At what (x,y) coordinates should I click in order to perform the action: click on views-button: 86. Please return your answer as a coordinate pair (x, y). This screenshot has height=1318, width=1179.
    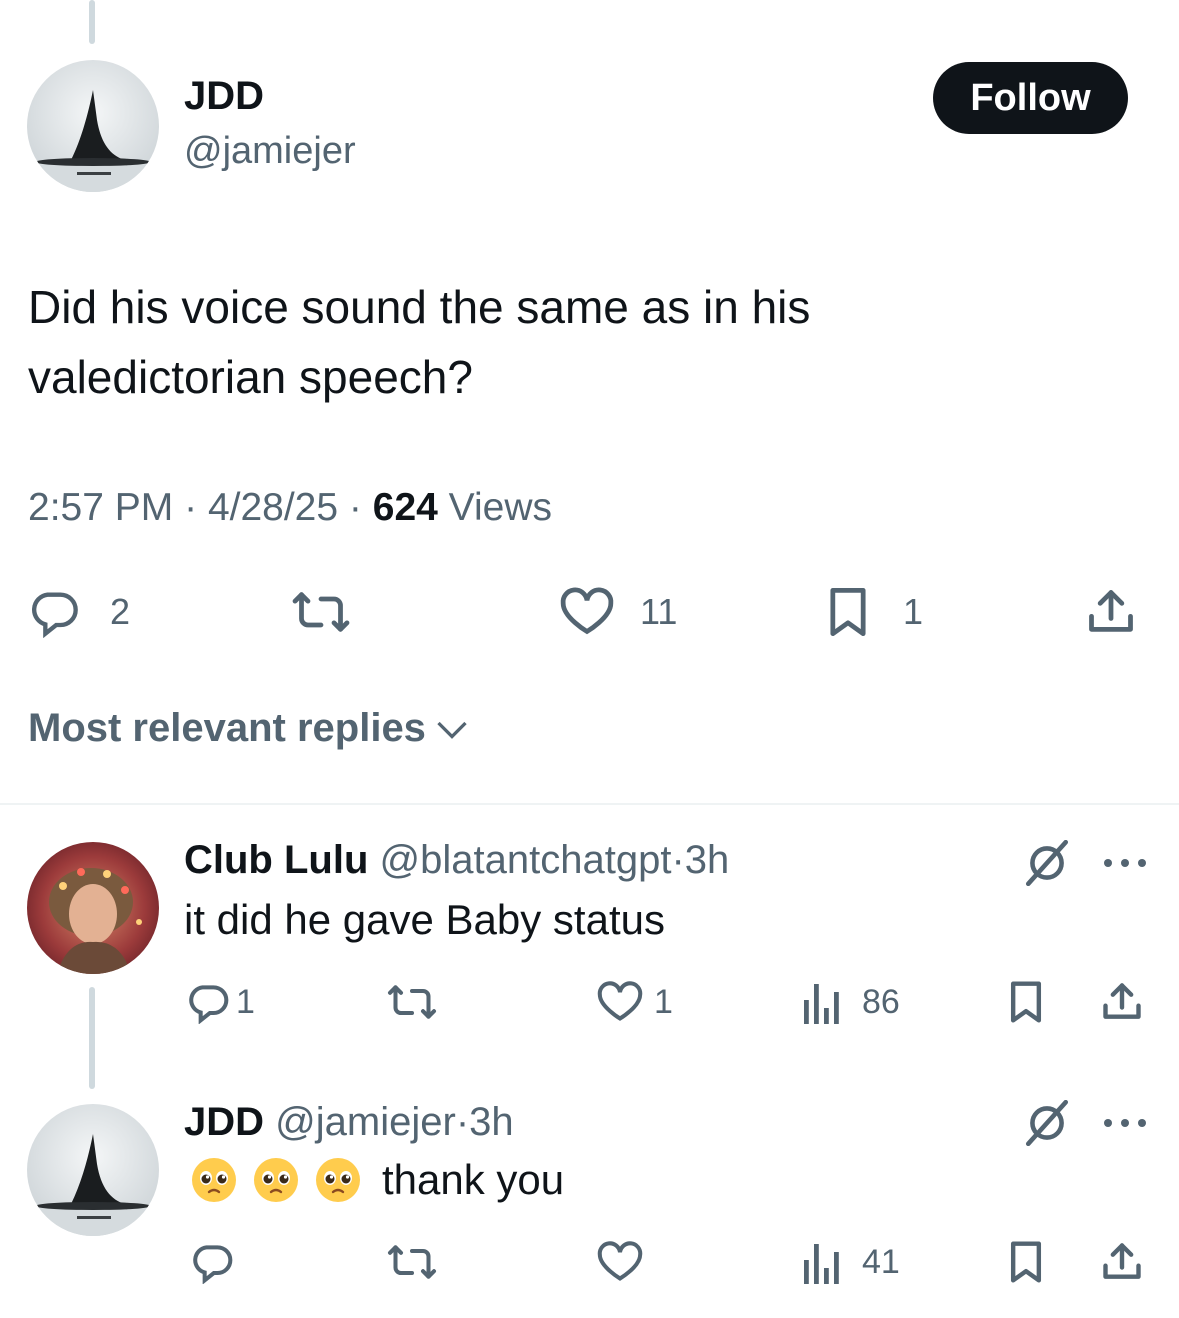
    Looking at the image, I should click on (851, 1002).